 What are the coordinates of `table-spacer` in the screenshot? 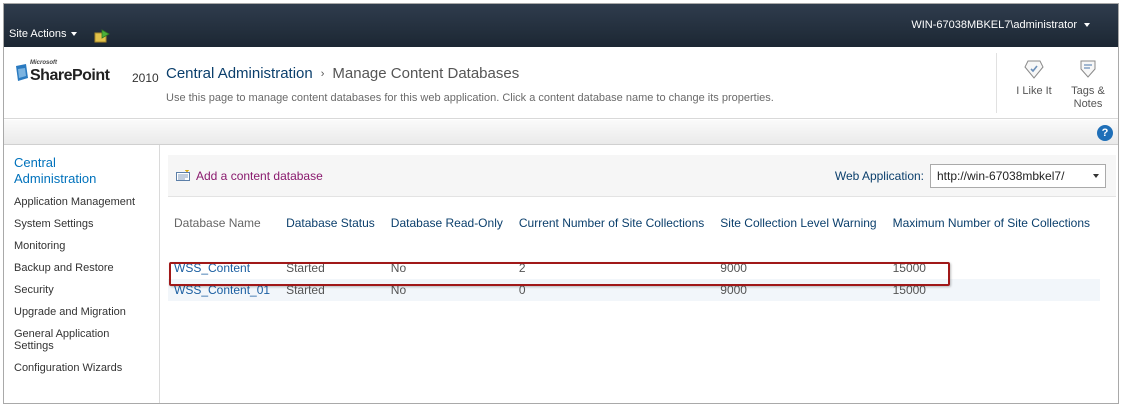 It's located at (634, 246).